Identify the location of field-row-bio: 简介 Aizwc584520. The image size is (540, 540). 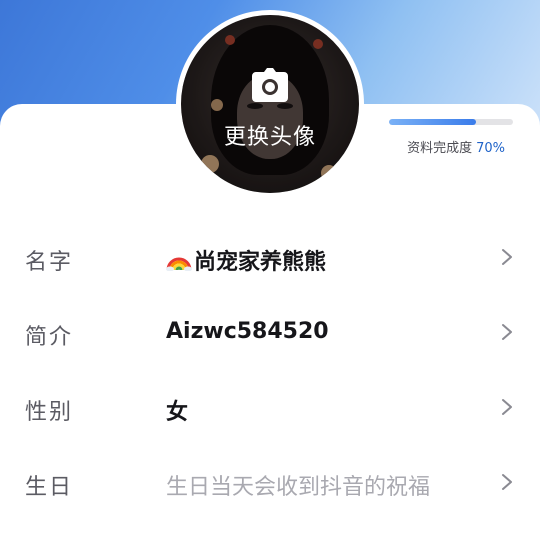
(270, 332).